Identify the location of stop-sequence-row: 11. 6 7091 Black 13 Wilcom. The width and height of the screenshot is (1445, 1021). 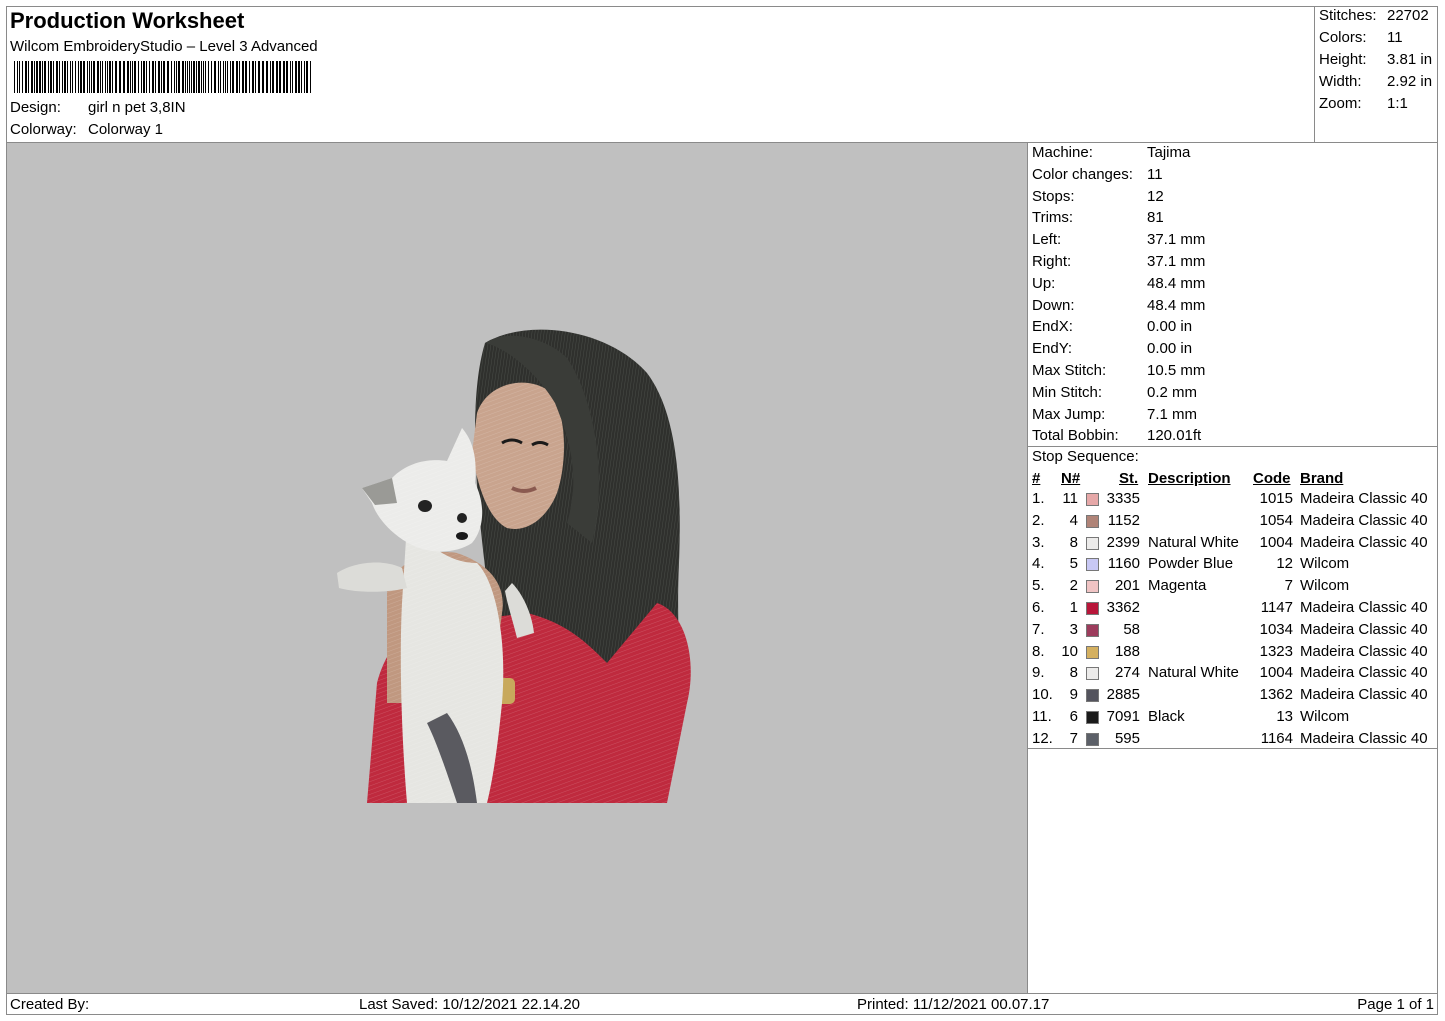
(1233, 718).